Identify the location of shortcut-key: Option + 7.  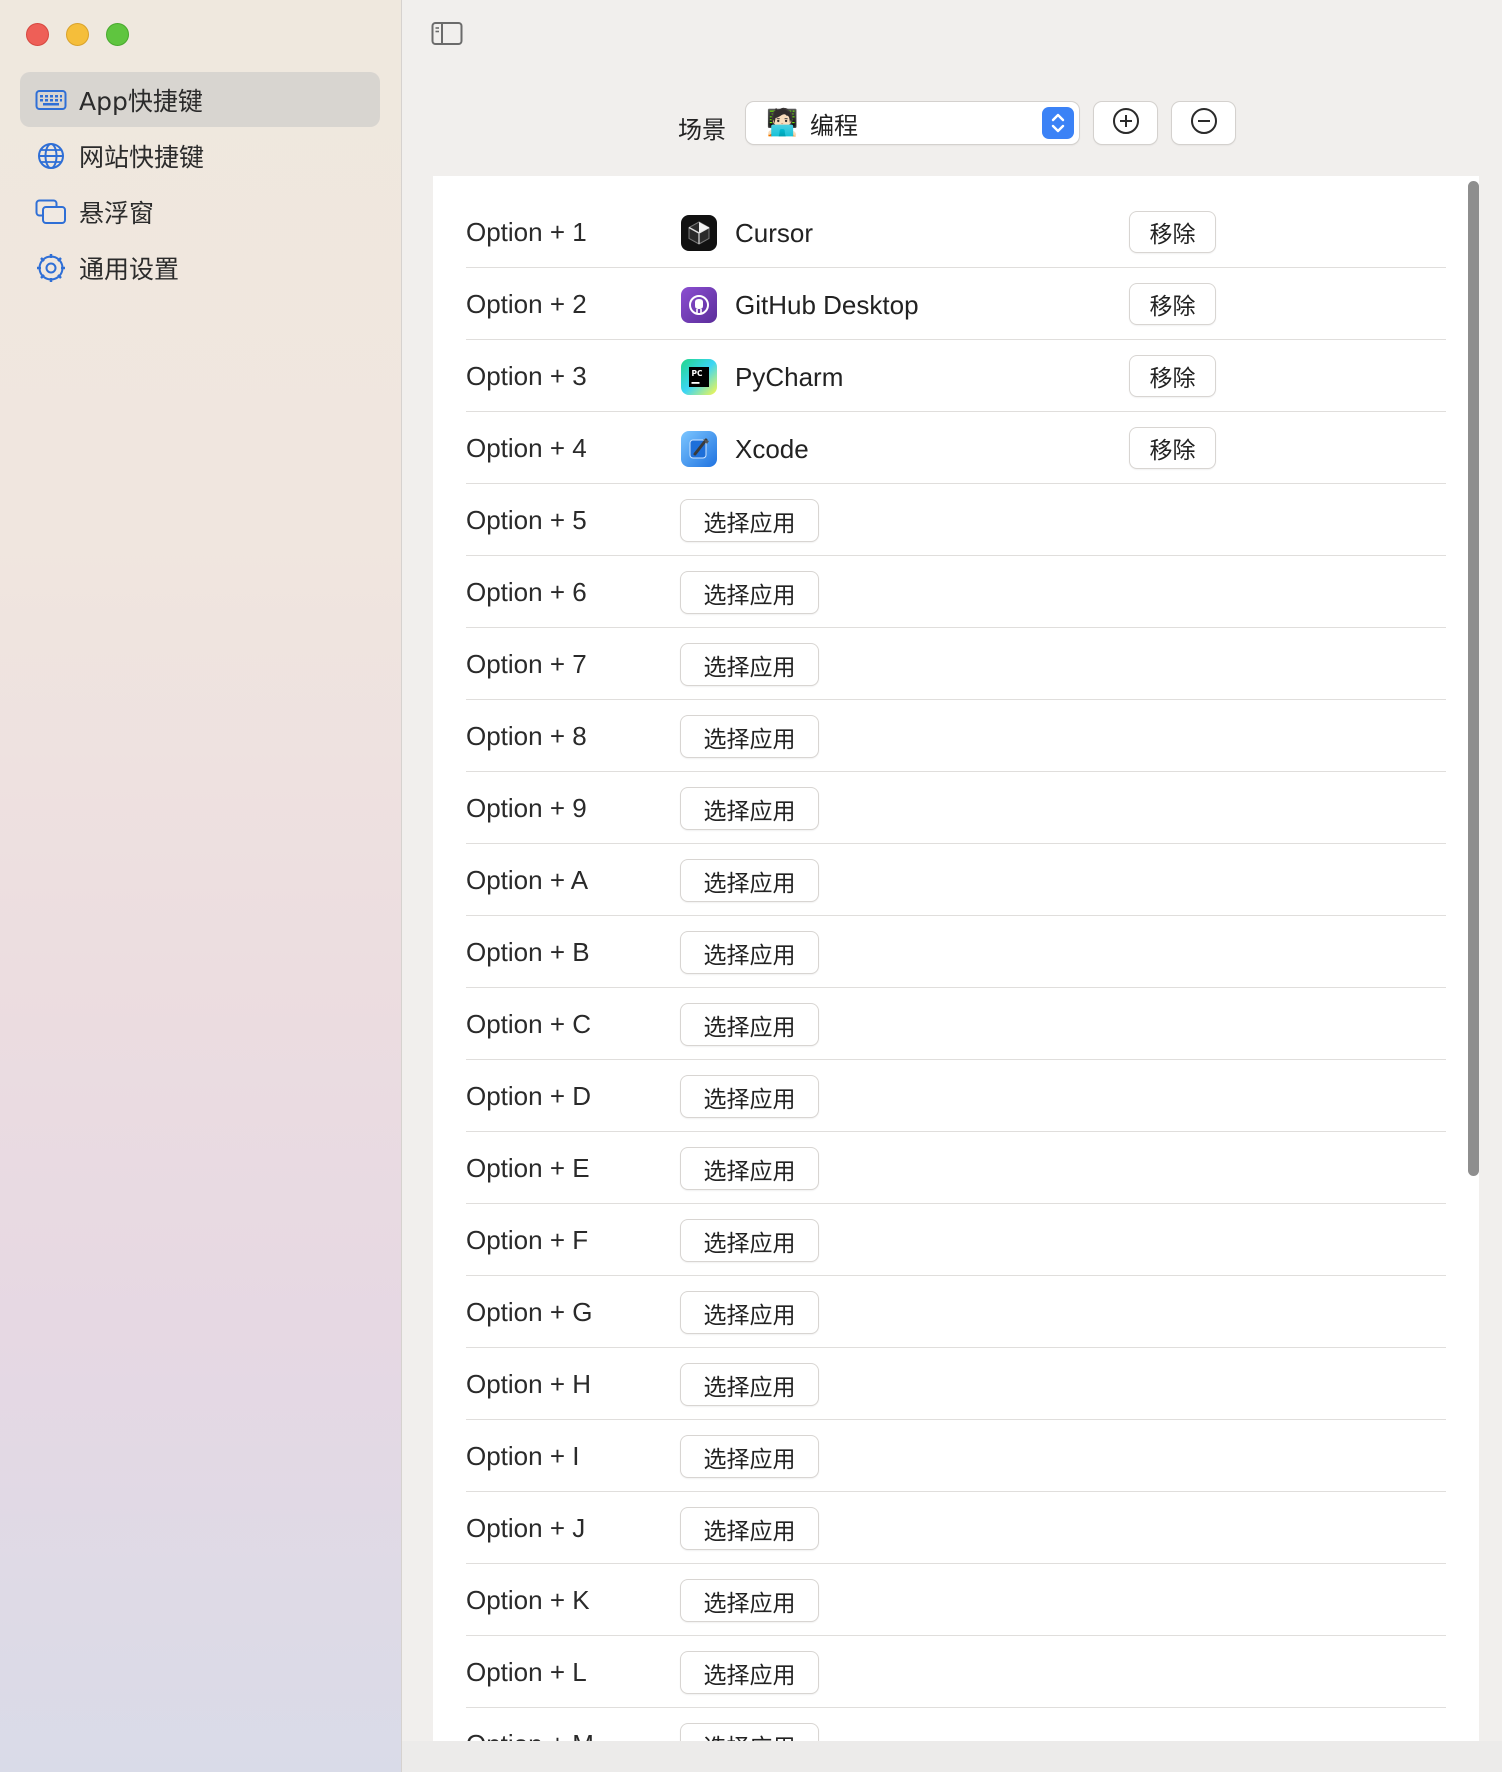
(526, 664).